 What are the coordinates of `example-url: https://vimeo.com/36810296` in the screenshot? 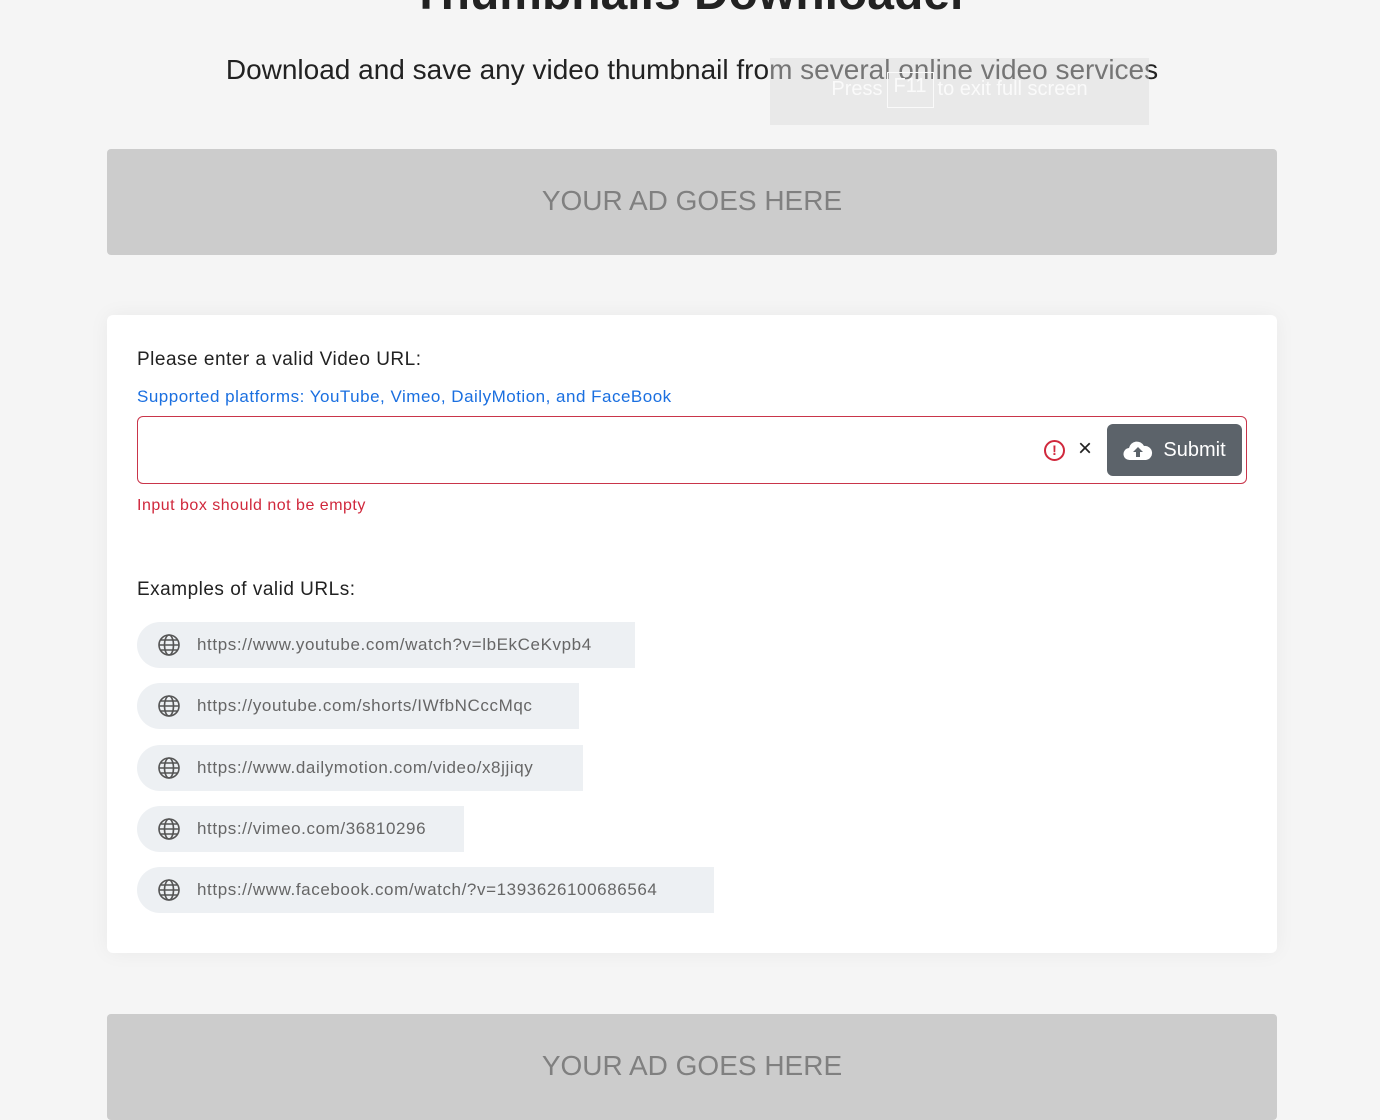 It's located at (300, 828).